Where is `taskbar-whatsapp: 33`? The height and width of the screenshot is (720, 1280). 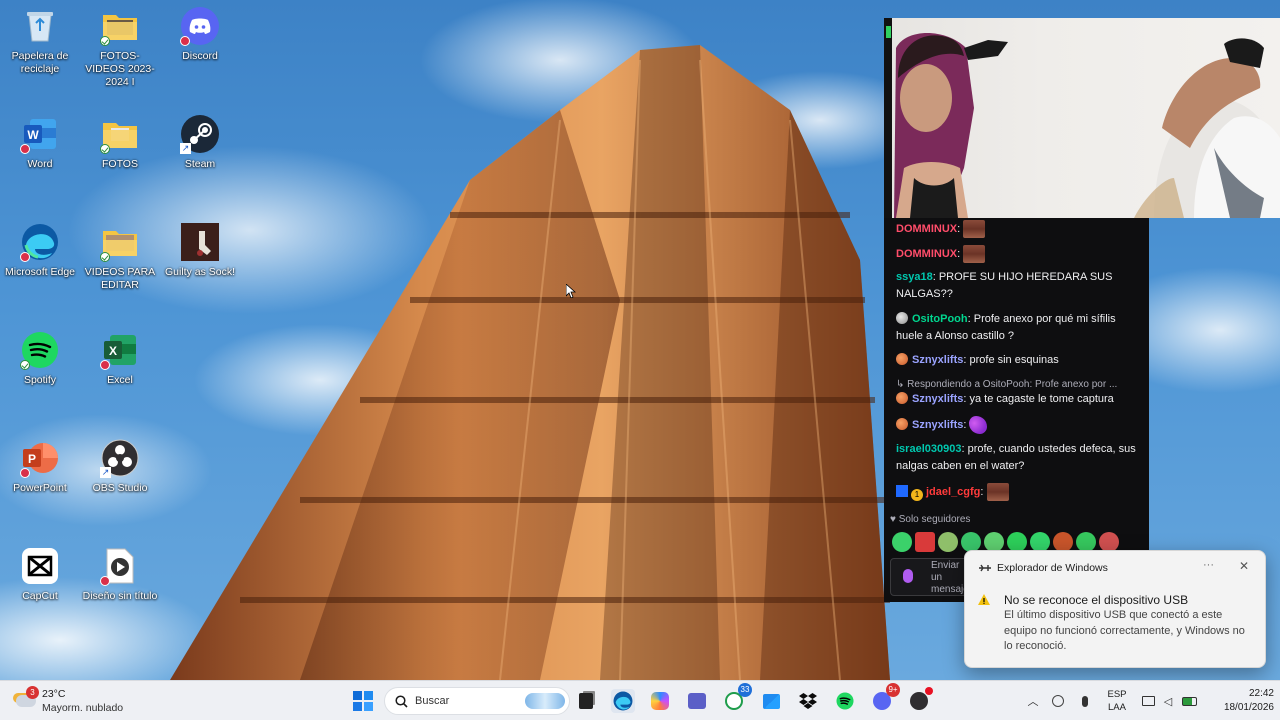 taskbar-whatsapp: 33 is located at coordinates (737, 698).